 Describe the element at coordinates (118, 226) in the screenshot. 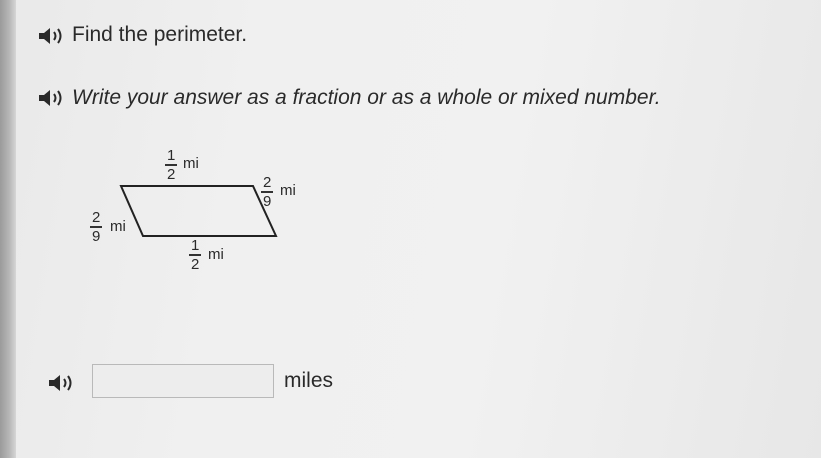

I see `left-side-unit: mi` at that location.